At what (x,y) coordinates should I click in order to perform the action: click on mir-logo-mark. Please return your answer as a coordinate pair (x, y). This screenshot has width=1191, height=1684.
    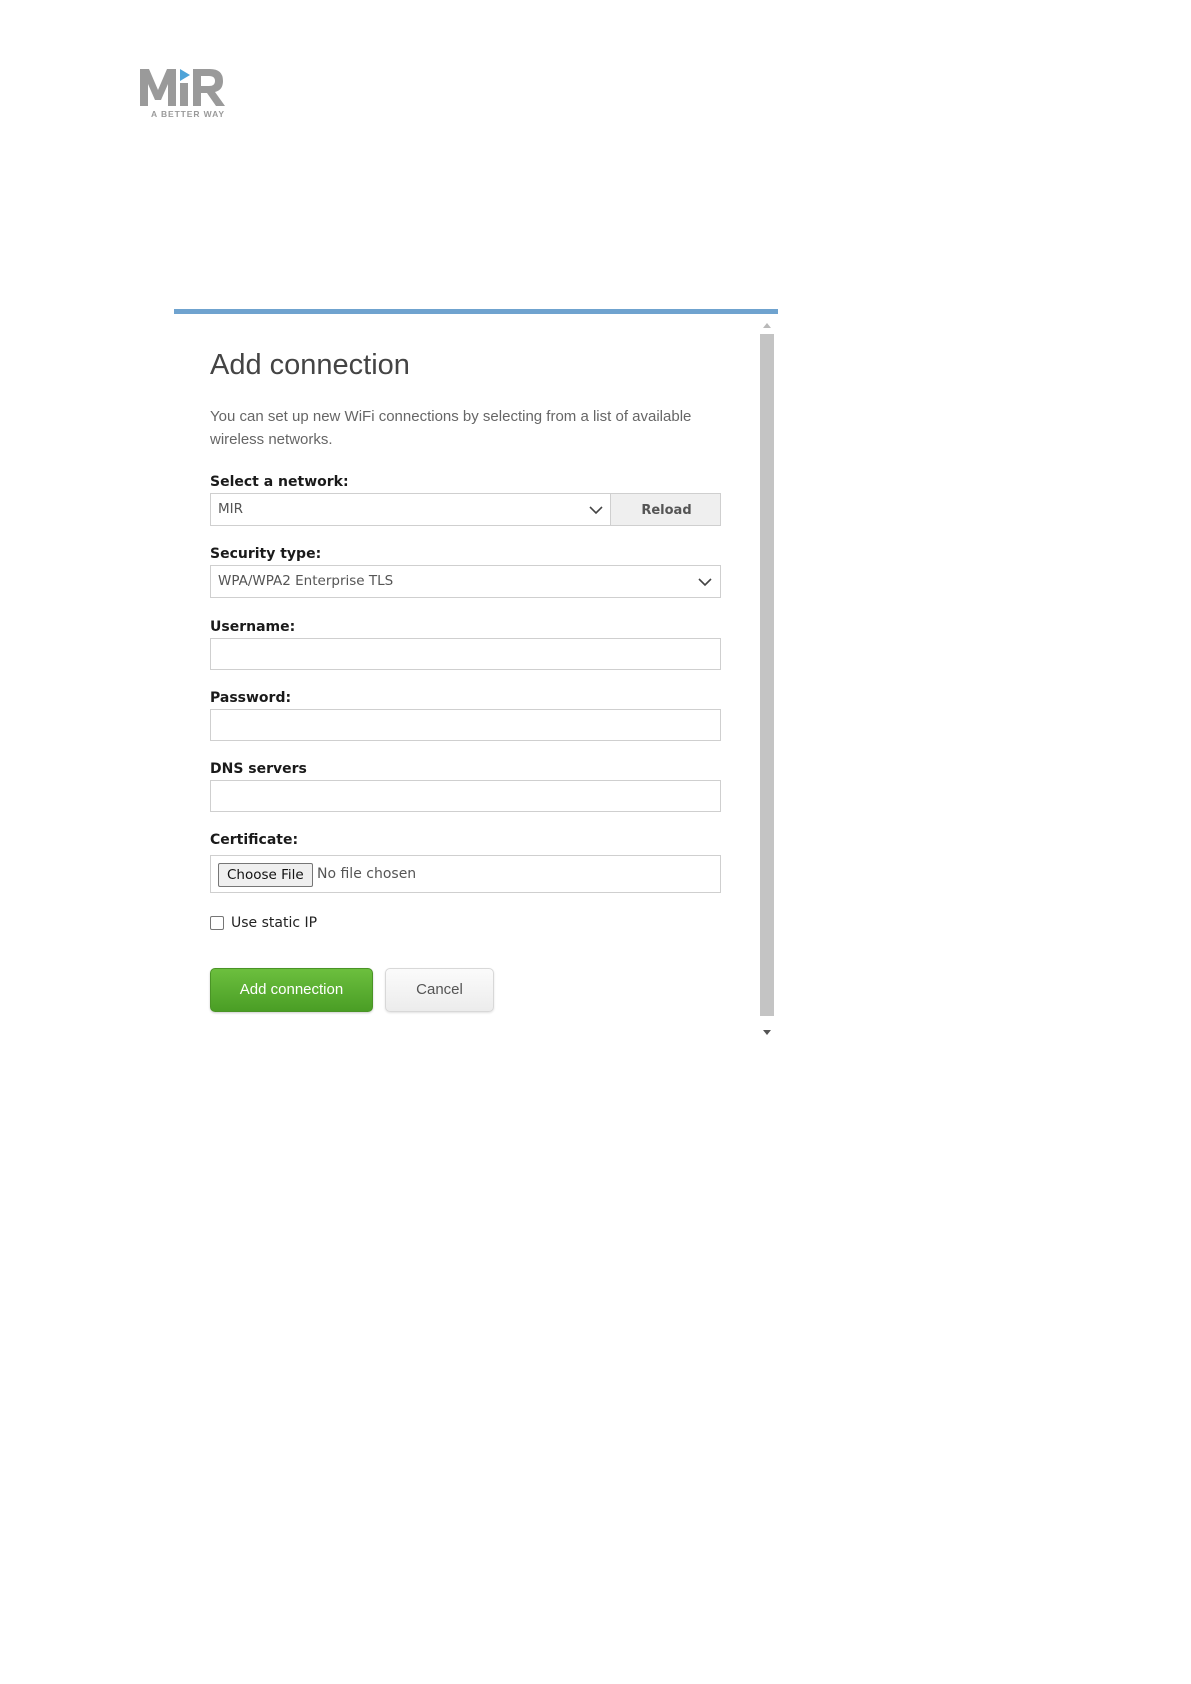
    Looking at the image, I should click on (182, 87).